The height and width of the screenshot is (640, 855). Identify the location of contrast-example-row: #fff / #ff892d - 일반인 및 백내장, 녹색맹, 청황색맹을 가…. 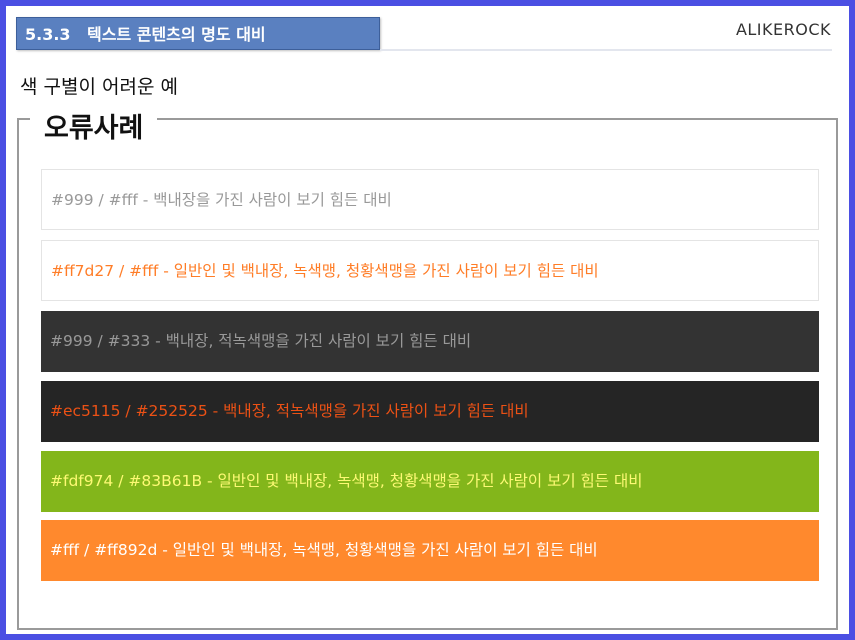
(430, 550).